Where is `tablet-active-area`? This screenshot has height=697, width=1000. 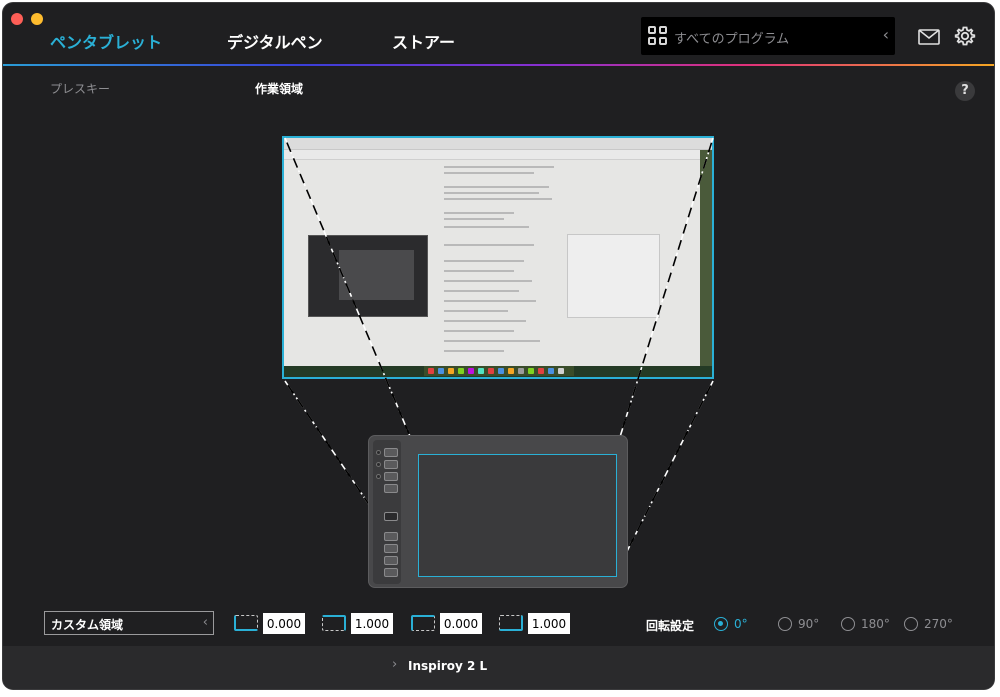 tablet-active-area is located at coordinates (517, 515).